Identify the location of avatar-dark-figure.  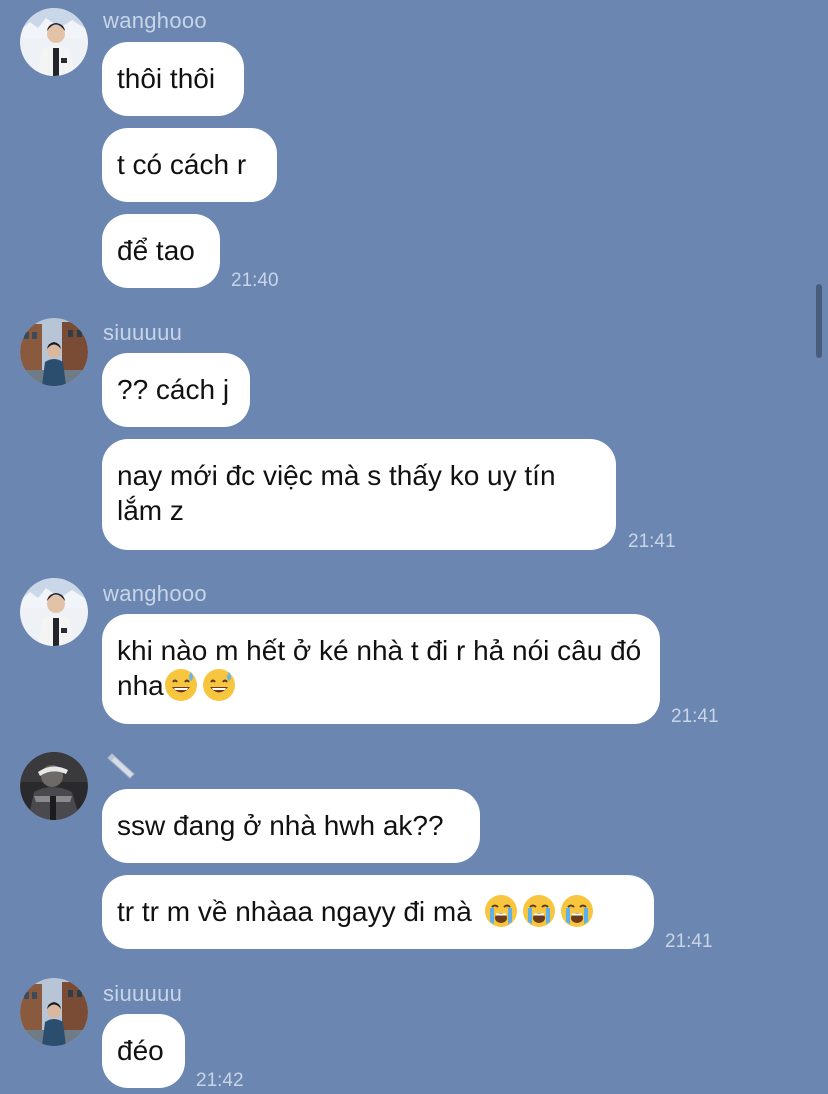
(54, 786).